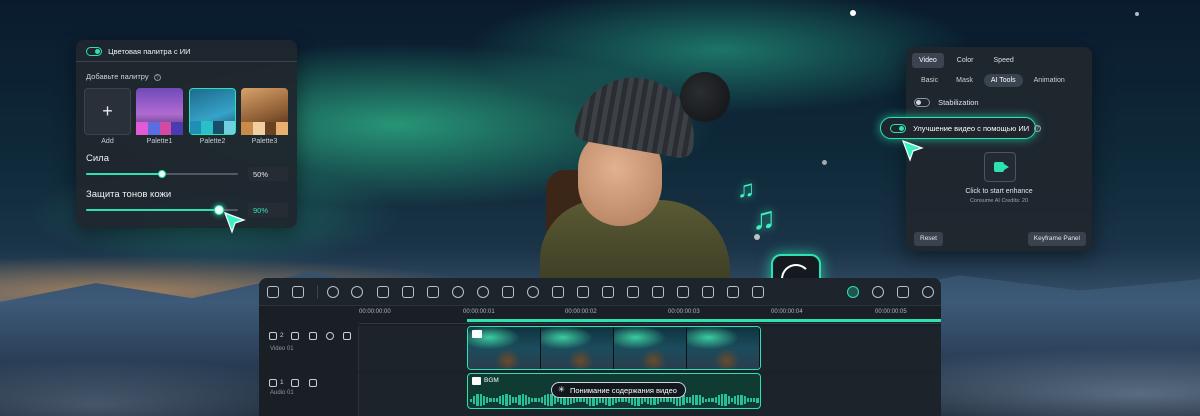 This screenshot has width=1200, height=416. What do you see at coordinates (658, 292) in the screenshot?
I see `audio-icon` at bounding box center [658, 292].